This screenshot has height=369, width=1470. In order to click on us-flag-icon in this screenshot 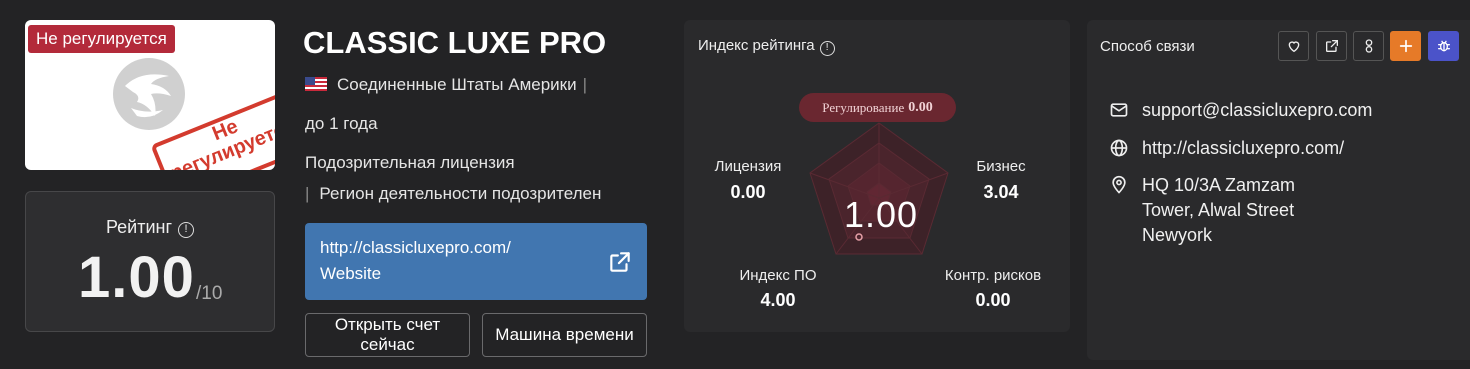, I will do `click(316, 84)`.